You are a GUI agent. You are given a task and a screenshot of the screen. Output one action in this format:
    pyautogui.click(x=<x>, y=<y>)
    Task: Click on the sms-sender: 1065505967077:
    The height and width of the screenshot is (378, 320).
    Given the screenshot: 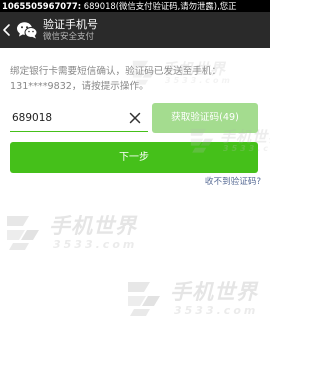 What is the action you would take?
    pyautogui.click(x=42, y=6)
    